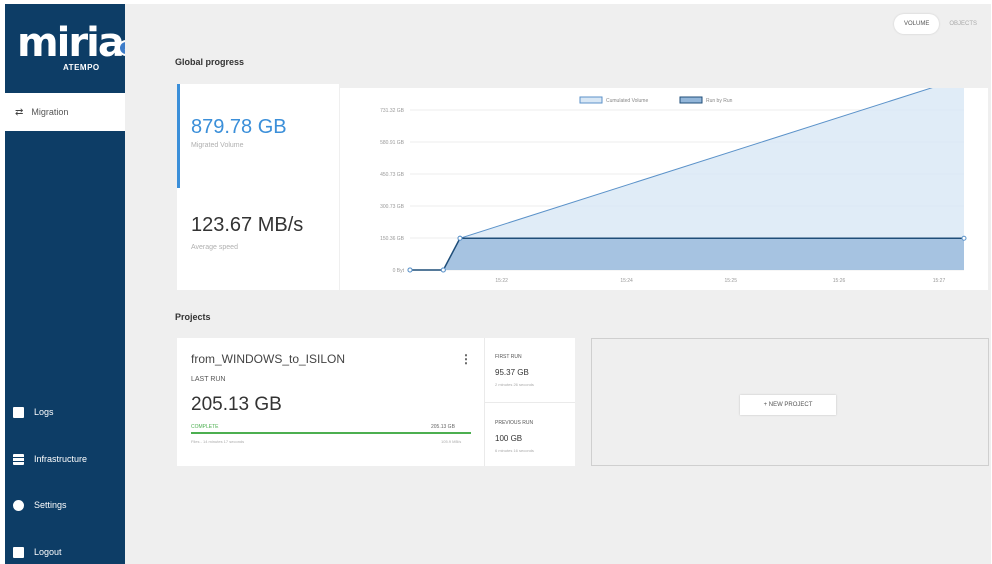 Image resolution: width=992 pixels, height=564 pixels. Describe the element at coordinates (217, 145) in the screenshot. I see `migrated-volume-label: Migrated Volume` at that location.